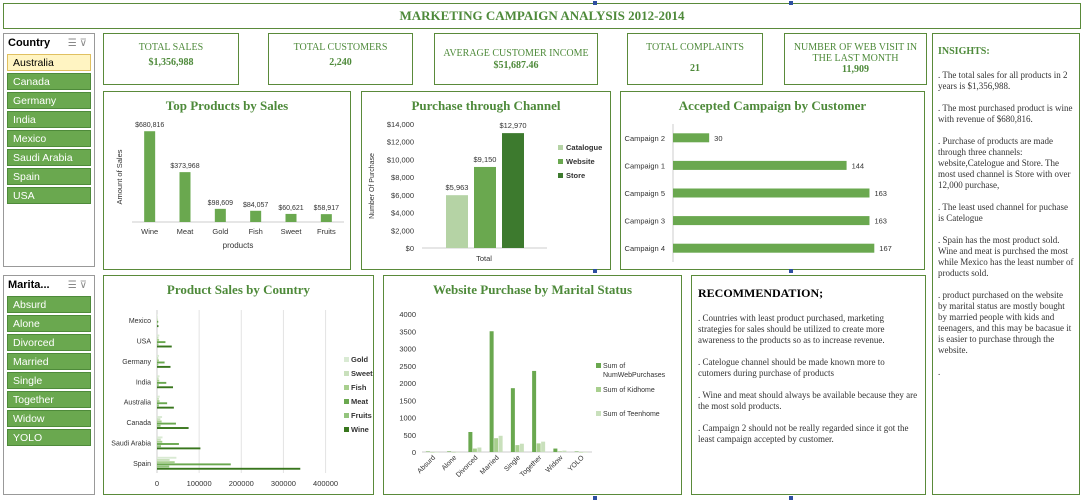 The height and width of the screenshot is (501, 1085). What do you see at coordinates (159, 446) in the screenshot?
I see `bar-fruits-saudi-arabia` at bounding box center [159, 446].